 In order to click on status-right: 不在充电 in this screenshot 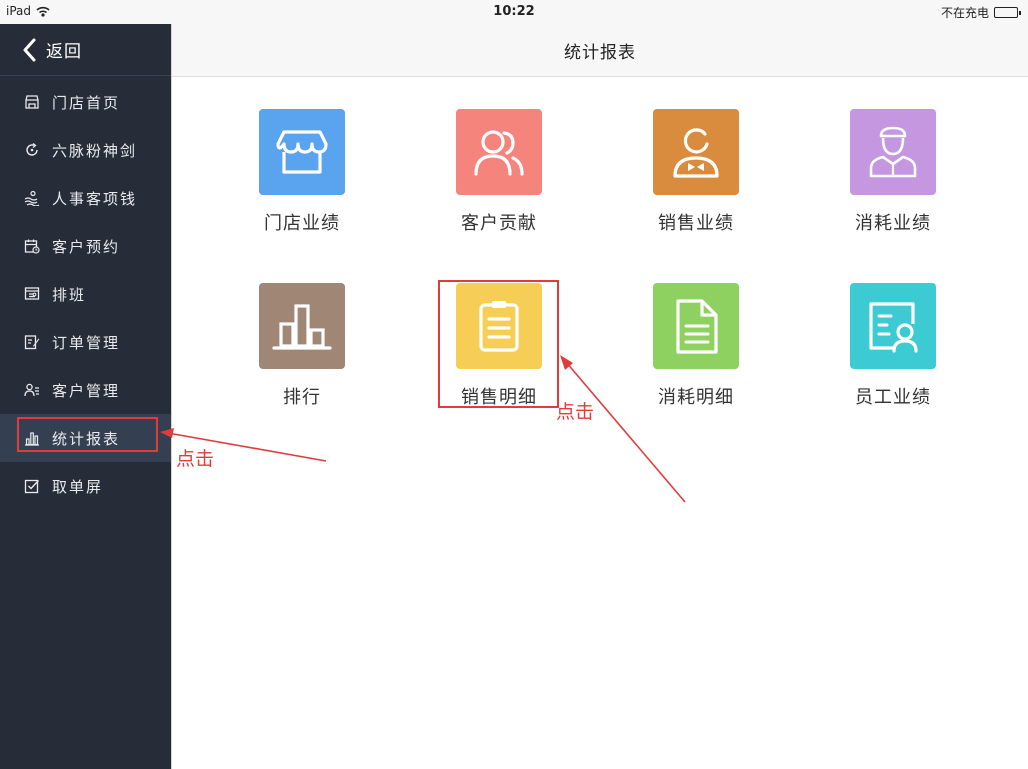, I will do `click(980, 12)`.